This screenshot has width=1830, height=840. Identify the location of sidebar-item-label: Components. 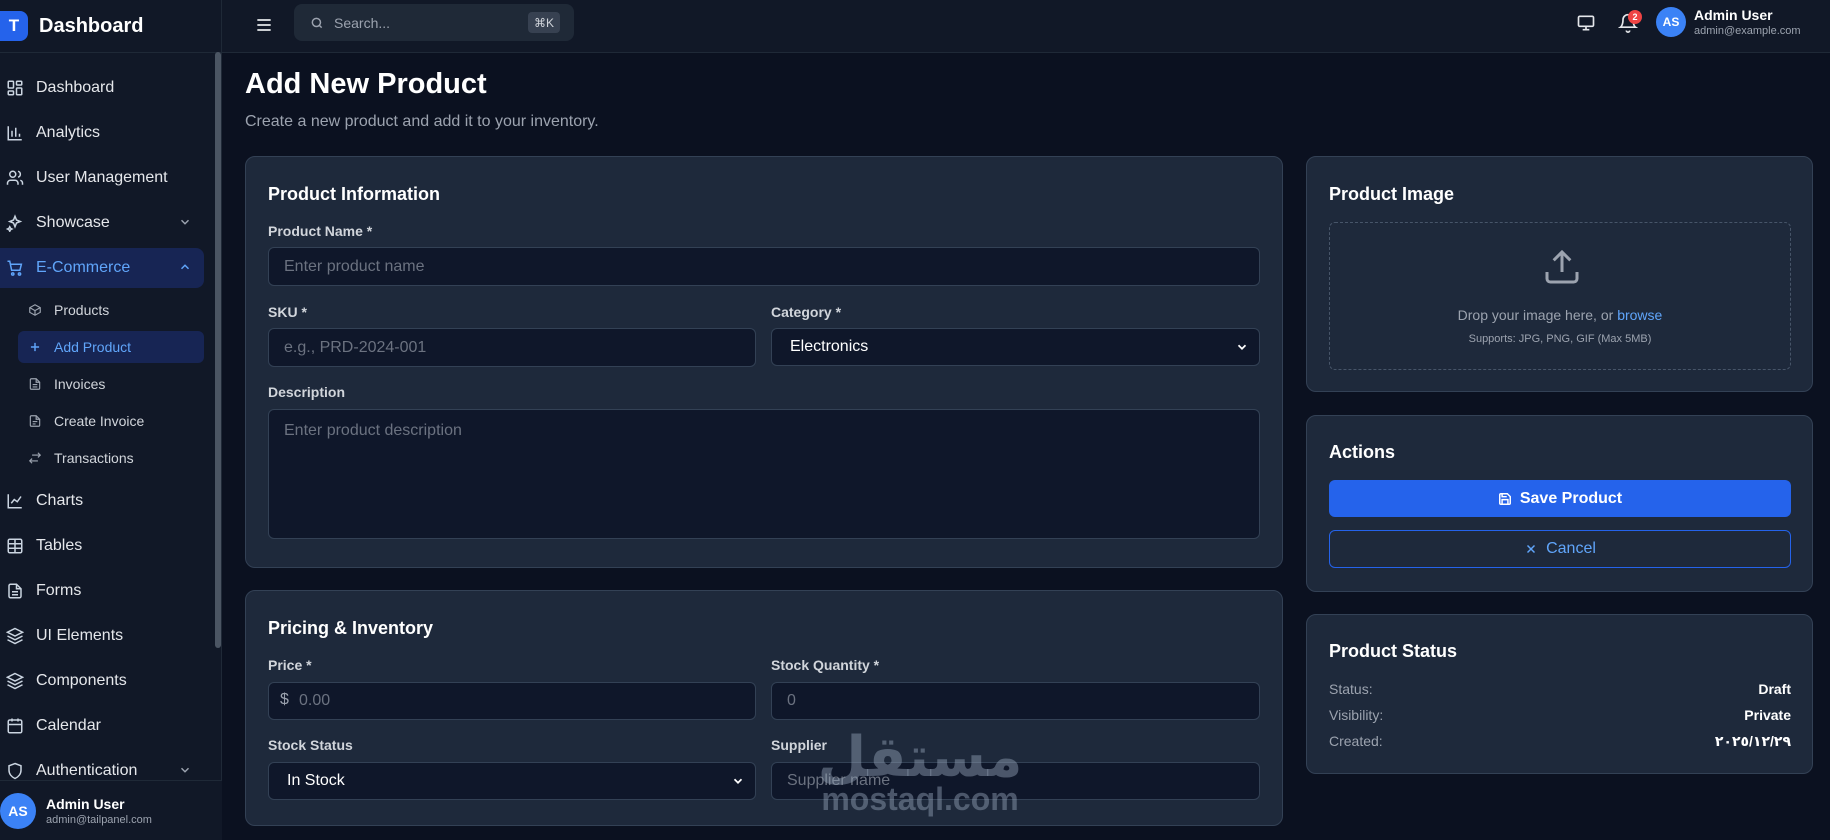
(81, 680).